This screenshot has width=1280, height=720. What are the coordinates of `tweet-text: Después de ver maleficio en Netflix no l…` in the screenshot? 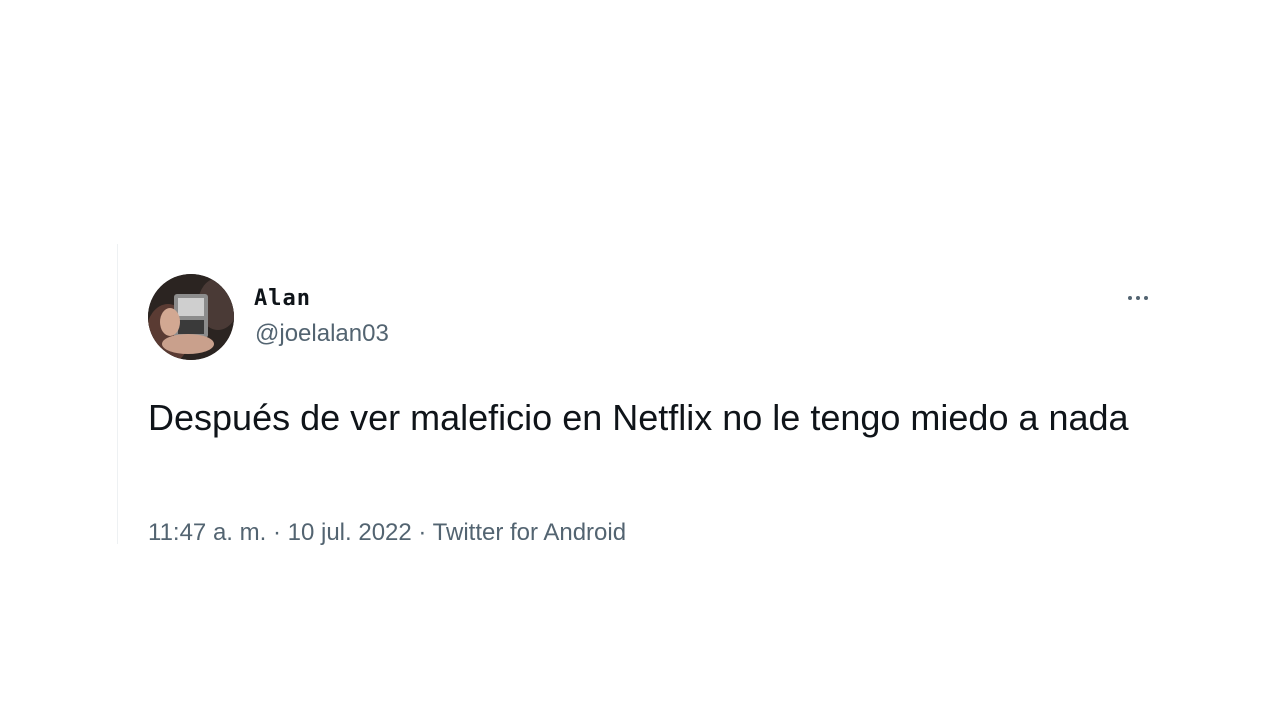 It's located at (638, 417).